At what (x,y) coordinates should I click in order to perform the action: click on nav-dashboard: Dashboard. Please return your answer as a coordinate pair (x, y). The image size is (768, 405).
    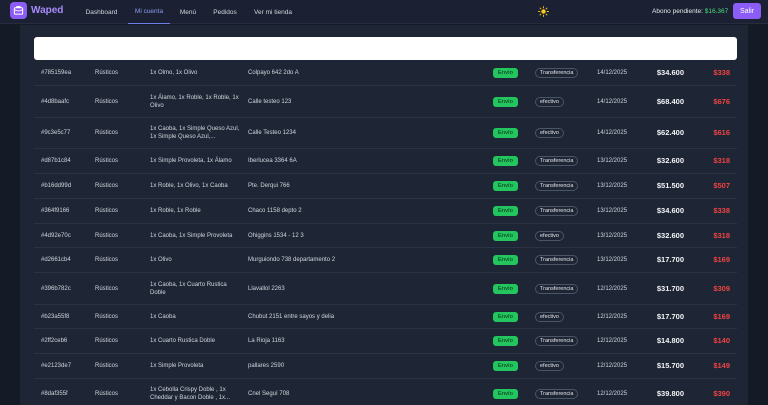
    Looking at the image, I should click on (101, 12).